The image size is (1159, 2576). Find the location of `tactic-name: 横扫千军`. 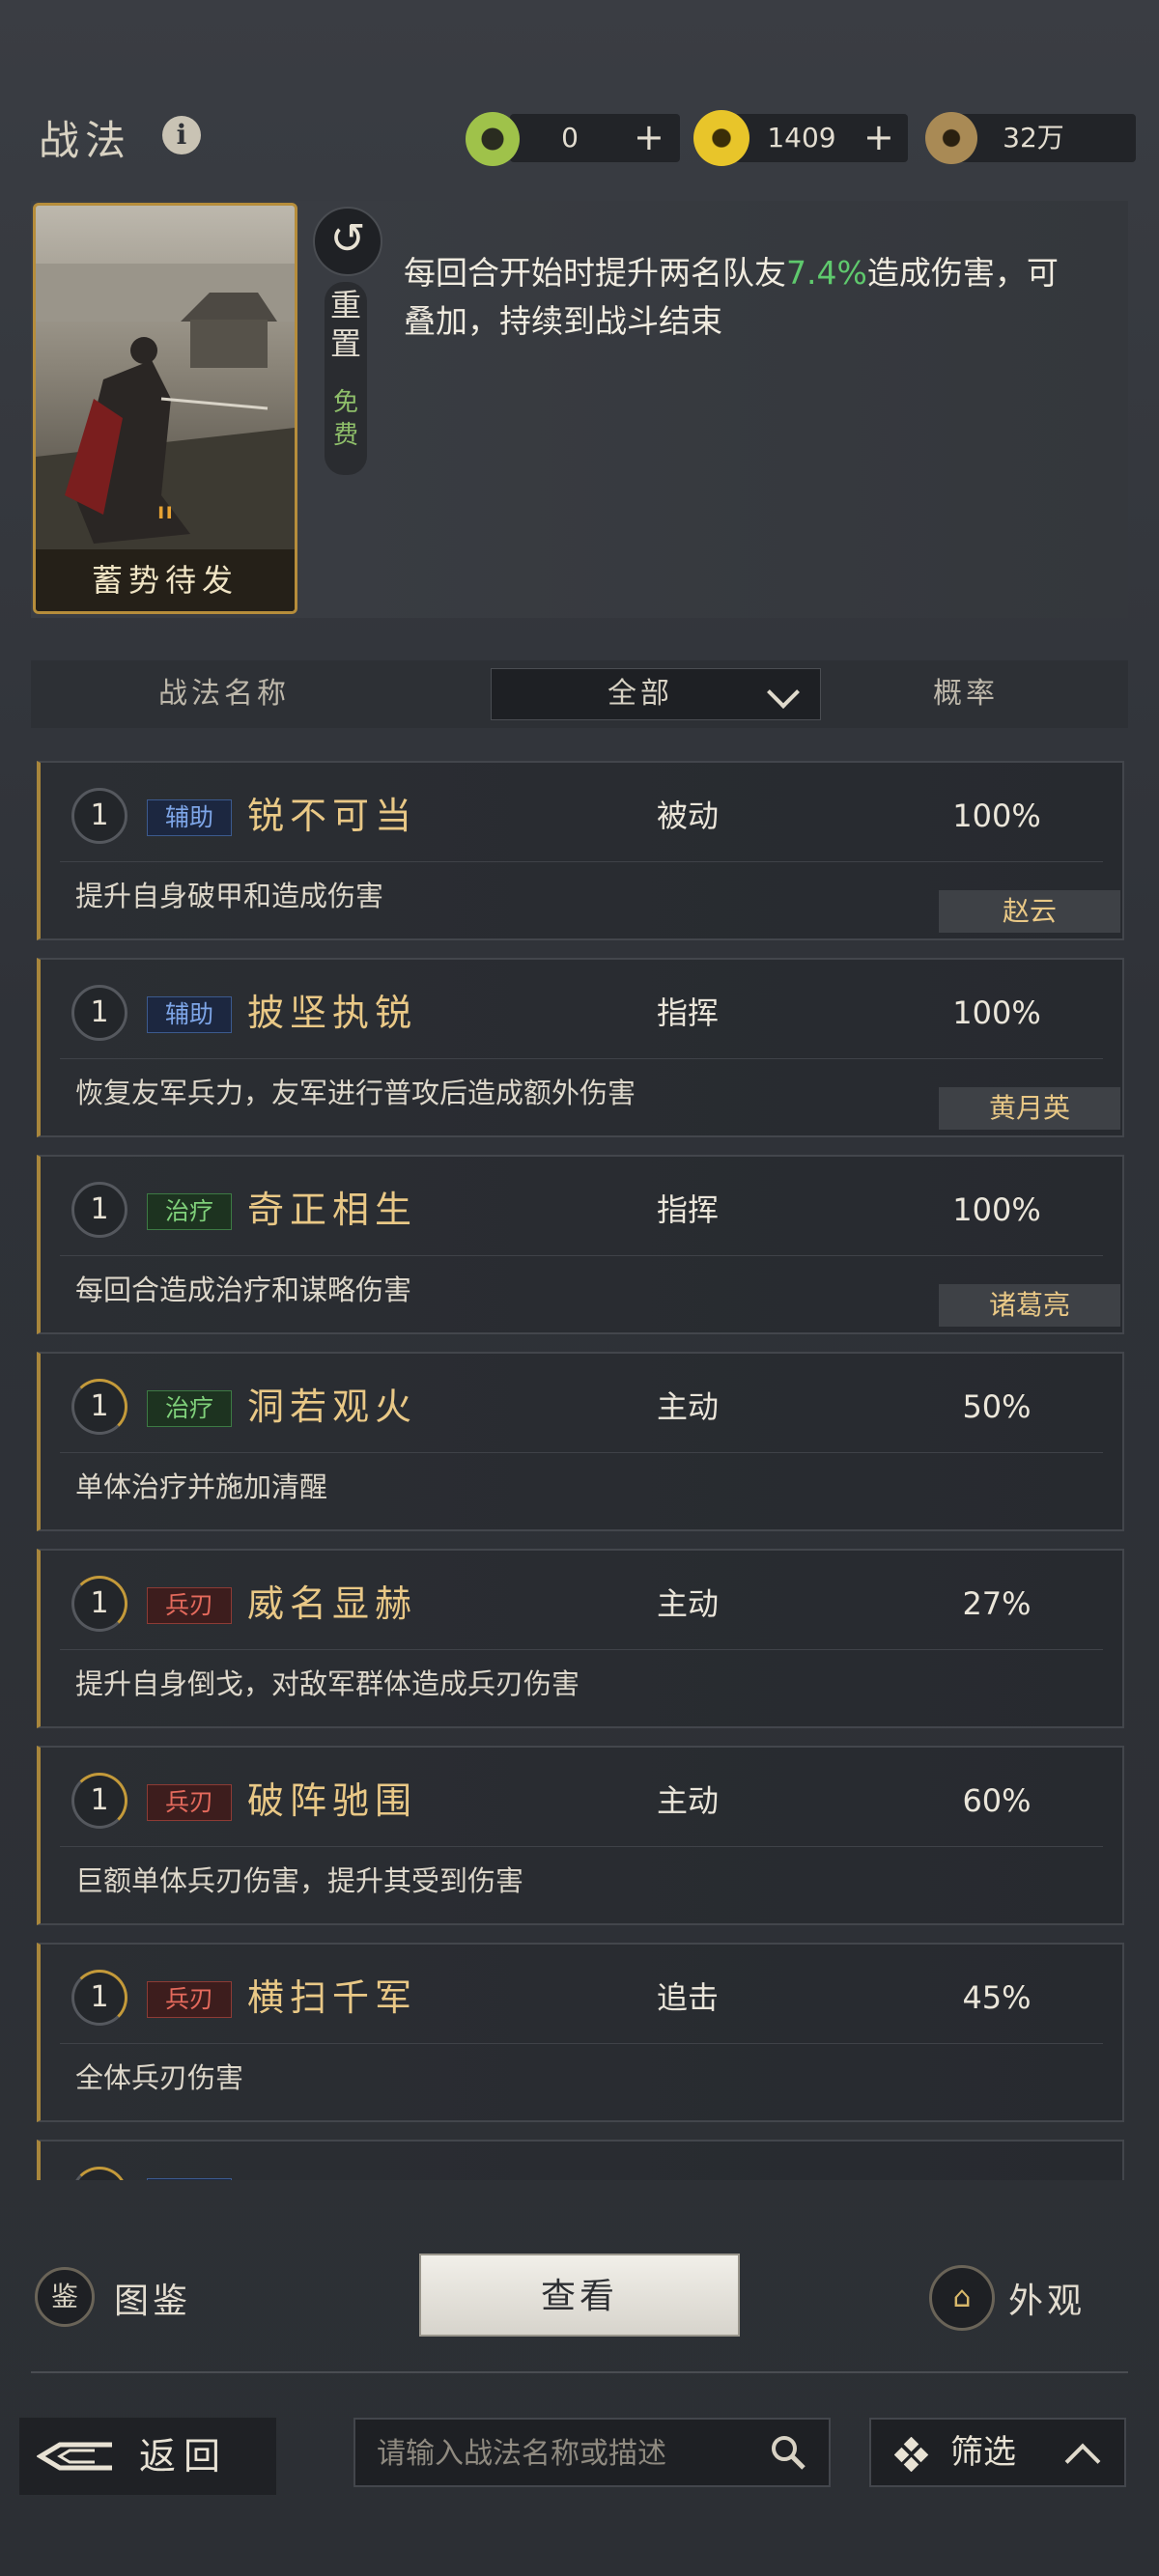

tactic-name: 横扫千军 is located at coordinates (332, 1998).